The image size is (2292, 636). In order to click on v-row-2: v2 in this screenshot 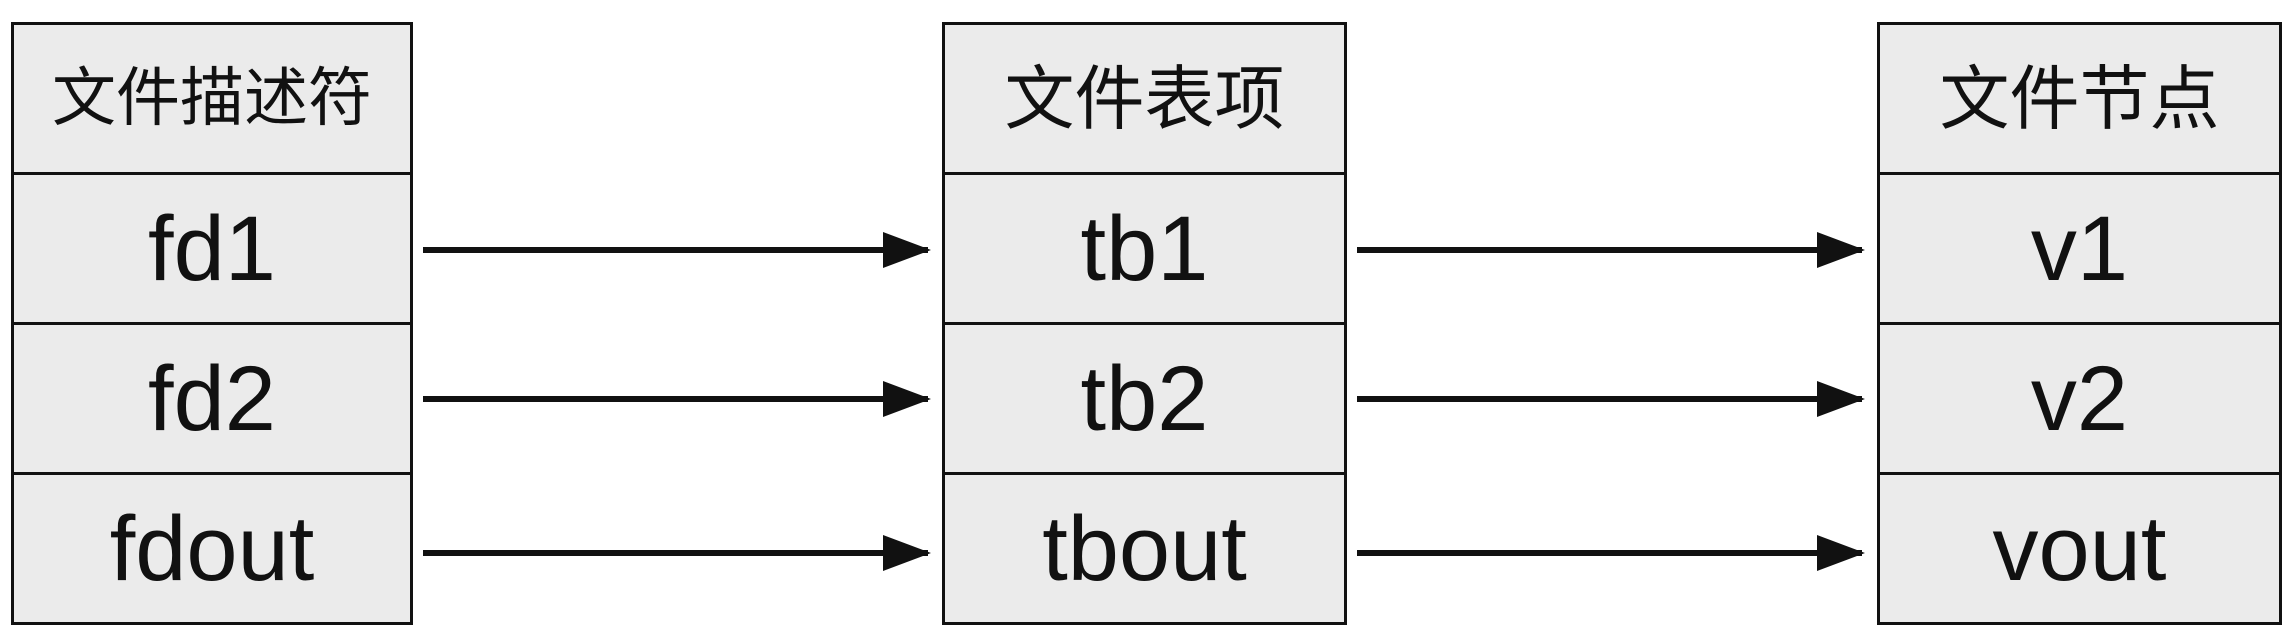, I will do `click(2079, 397)`.